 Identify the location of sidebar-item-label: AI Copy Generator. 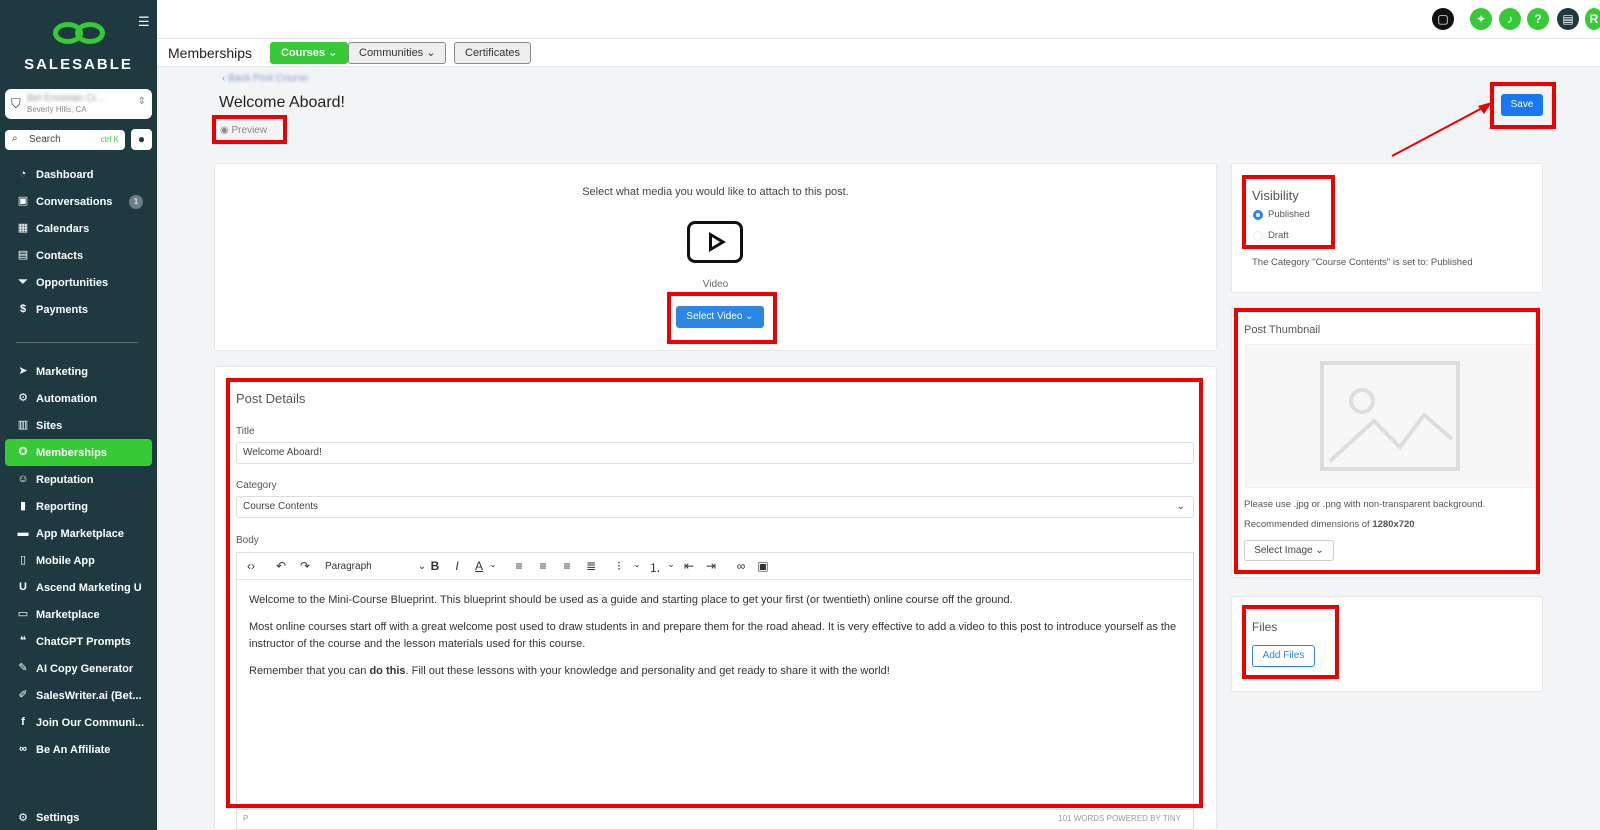
(85, 668).